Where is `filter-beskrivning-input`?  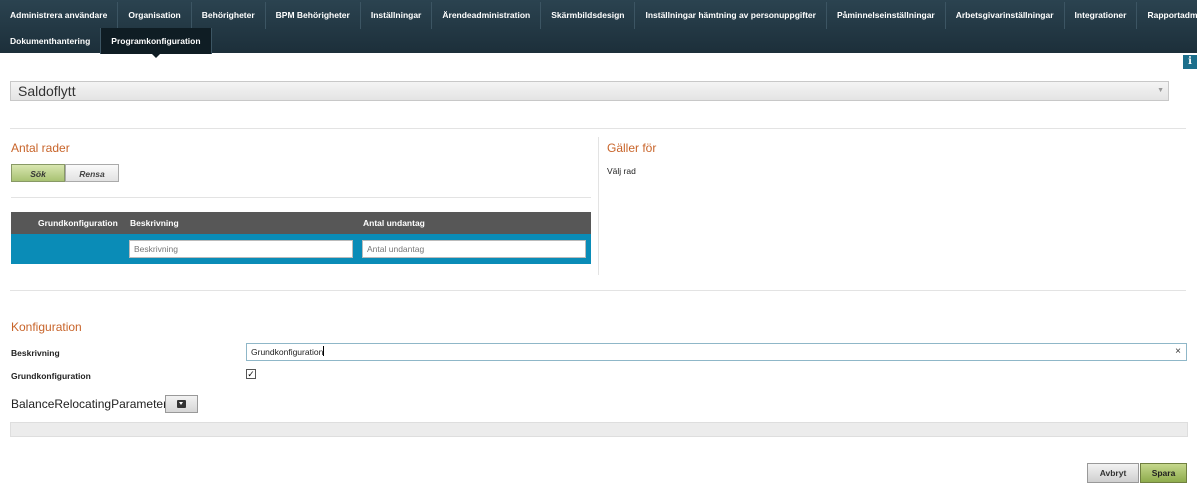 filter-beskrivning-input is located at coordinates (241, 249).